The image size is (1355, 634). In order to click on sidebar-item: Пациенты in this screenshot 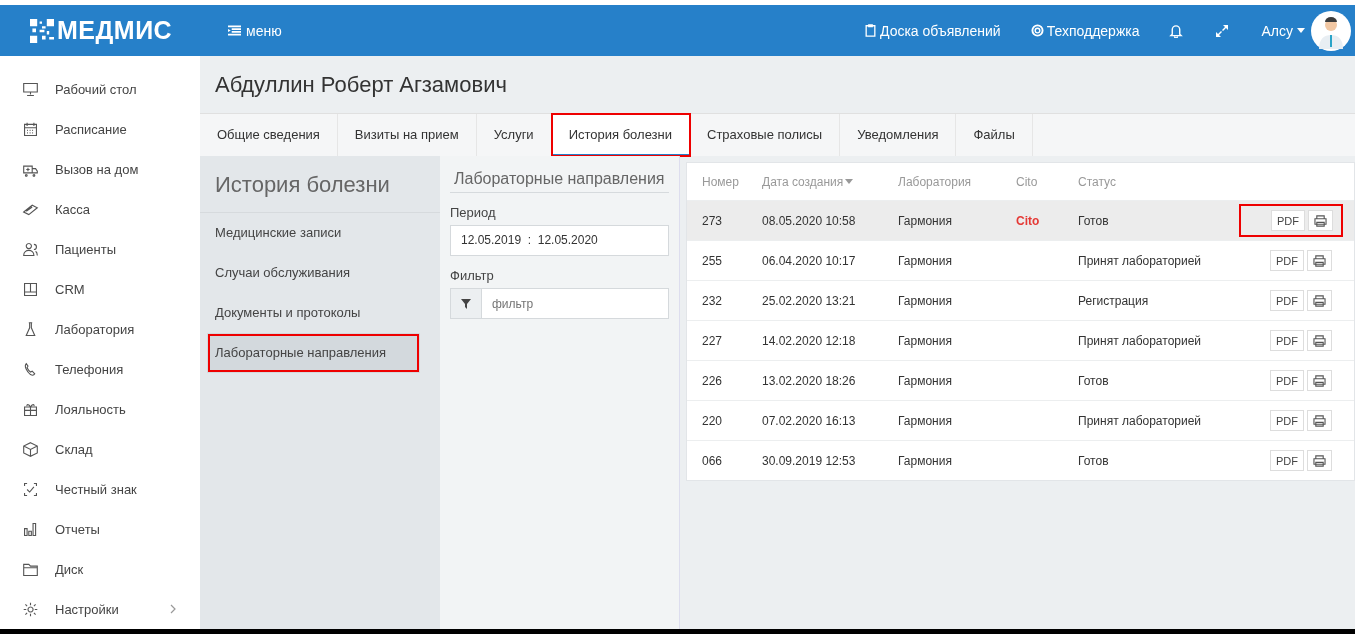, I will do `click(100, 249)`.